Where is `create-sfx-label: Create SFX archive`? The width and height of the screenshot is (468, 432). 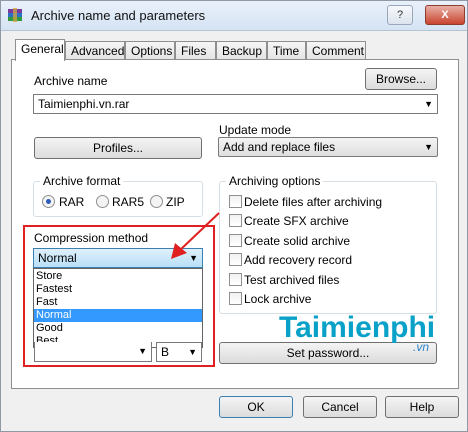 create-sfx-label: Create SFX archive is located at coordinates (296, 221).